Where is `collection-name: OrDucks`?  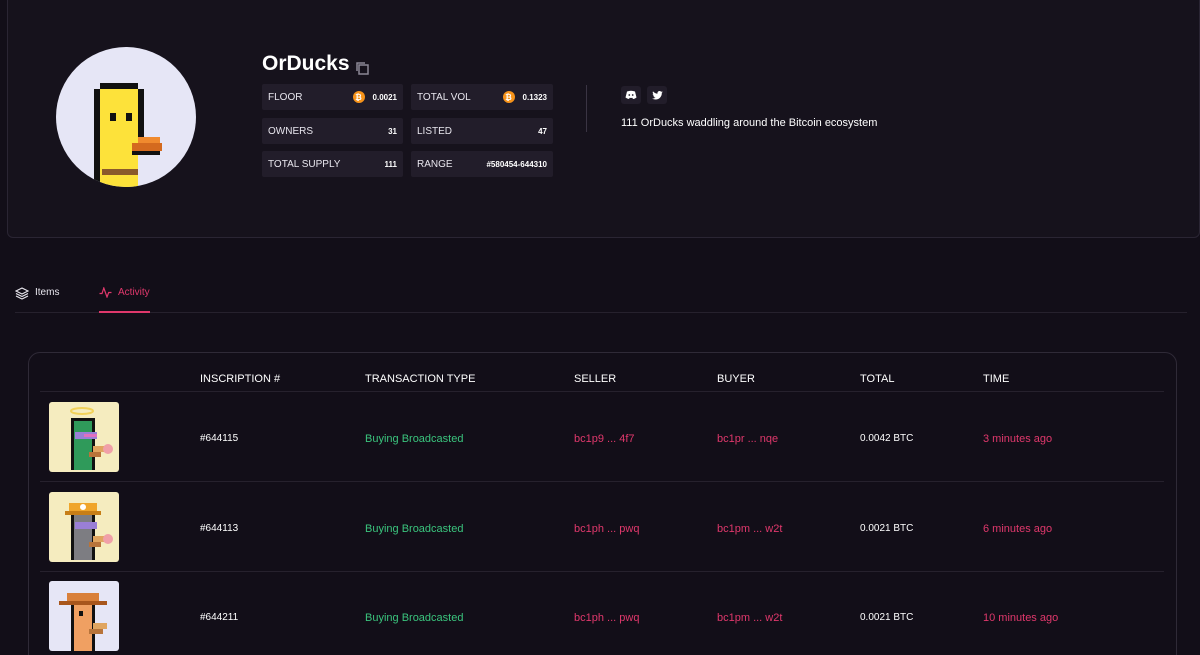
collection-name: OrDucks is located at coordinates (306, 63).